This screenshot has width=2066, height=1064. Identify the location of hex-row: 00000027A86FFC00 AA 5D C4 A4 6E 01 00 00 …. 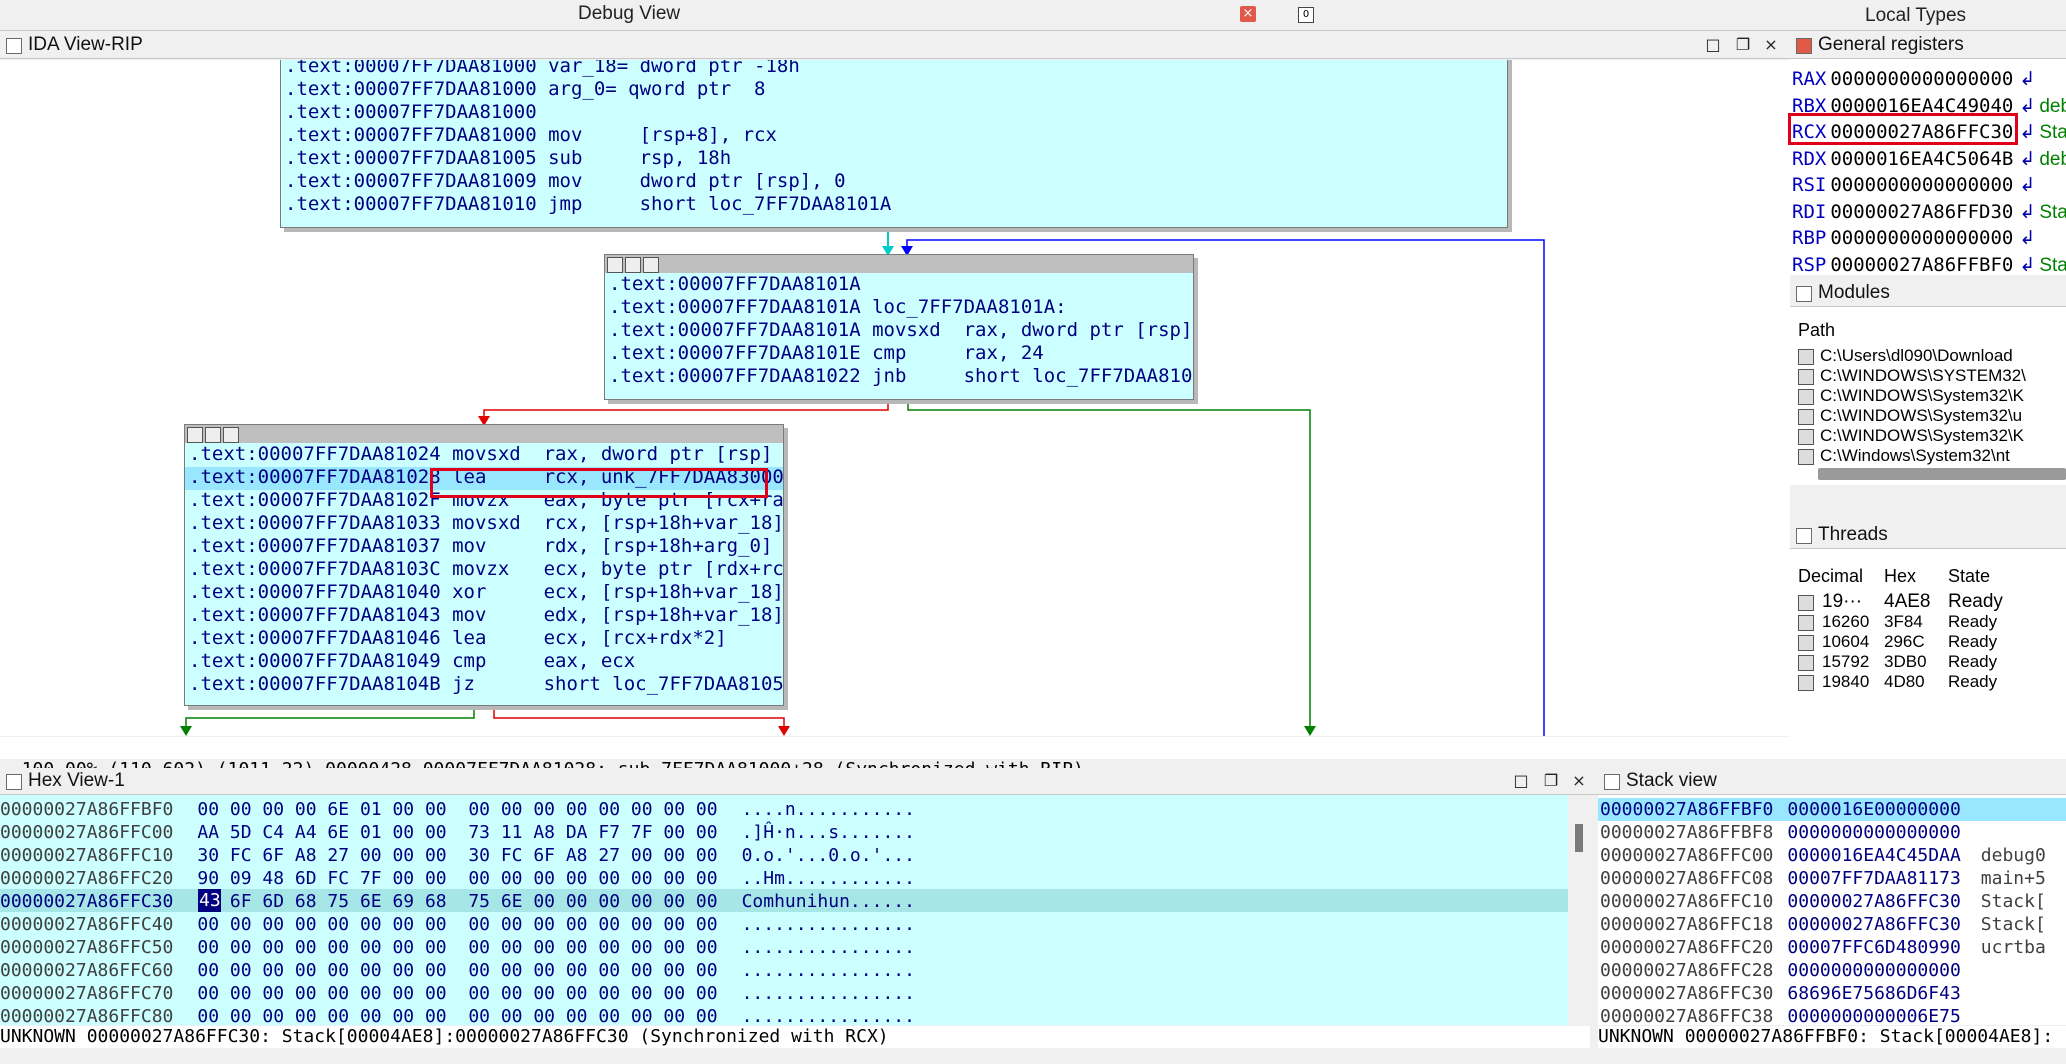
(457, 832).